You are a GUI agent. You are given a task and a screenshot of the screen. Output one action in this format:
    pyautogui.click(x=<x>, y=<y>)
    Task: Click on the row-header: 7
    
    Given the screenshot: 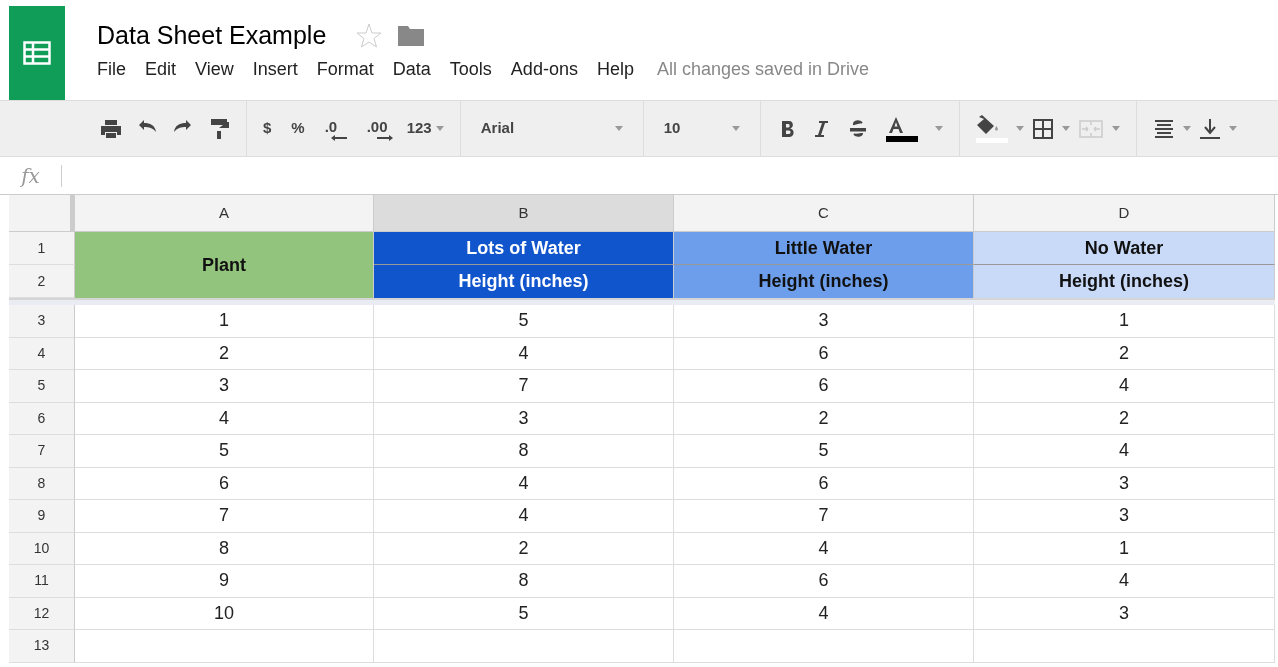 What is the action you would take?
    pyautogui.click(x=42, y=451)
    